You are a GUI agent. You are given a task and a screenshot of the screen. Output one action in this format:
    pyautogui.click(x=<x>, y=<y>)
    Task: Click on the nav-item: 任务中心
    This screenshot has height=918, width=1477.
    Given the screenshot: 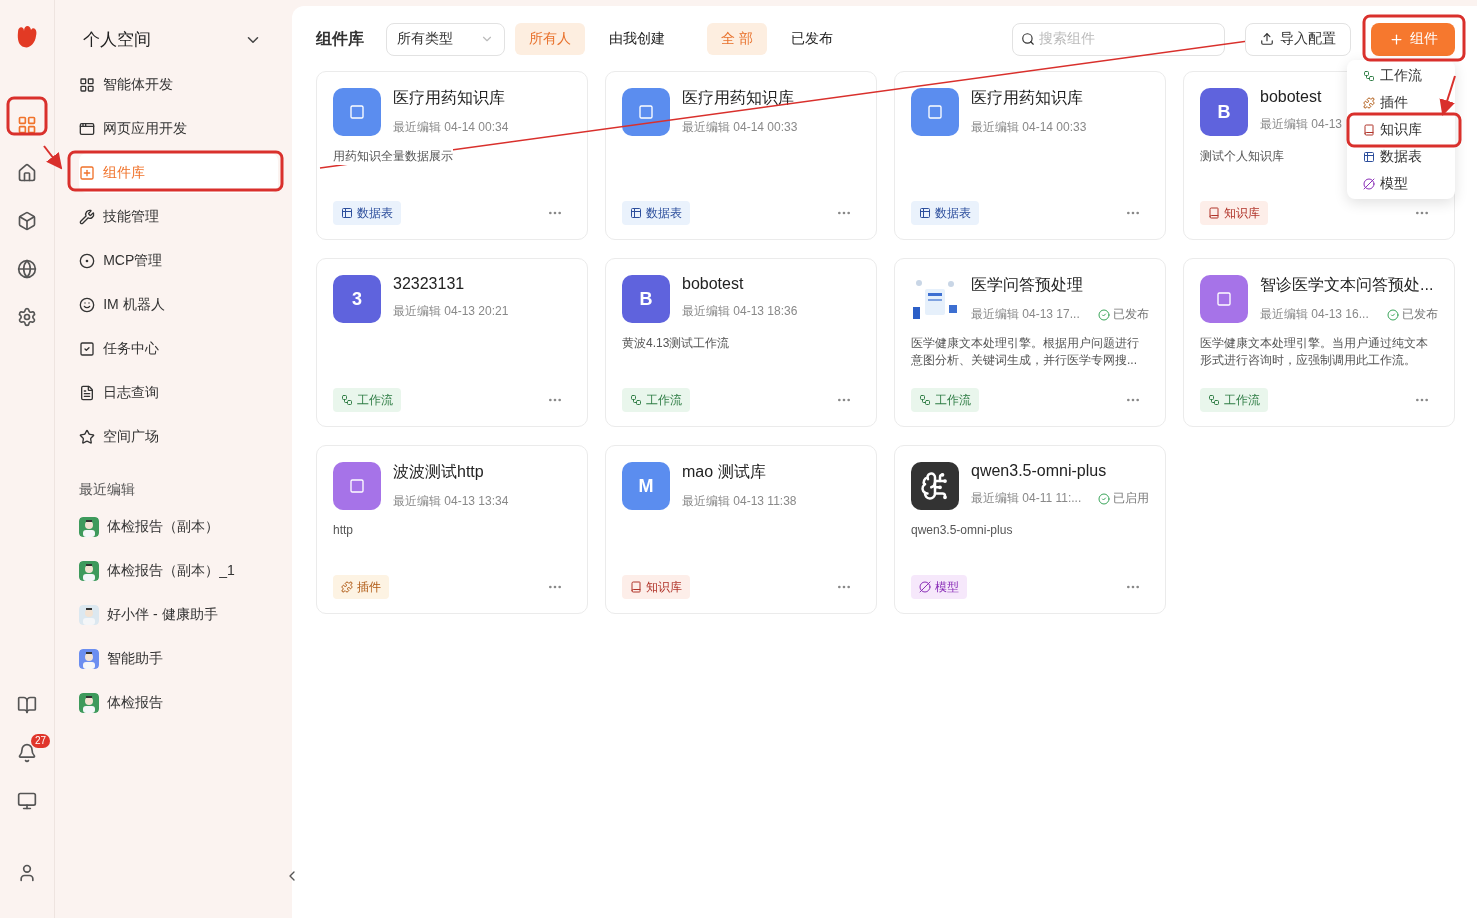 What is the action you would take?
    pyautogui.click(x=178, y=349)
    